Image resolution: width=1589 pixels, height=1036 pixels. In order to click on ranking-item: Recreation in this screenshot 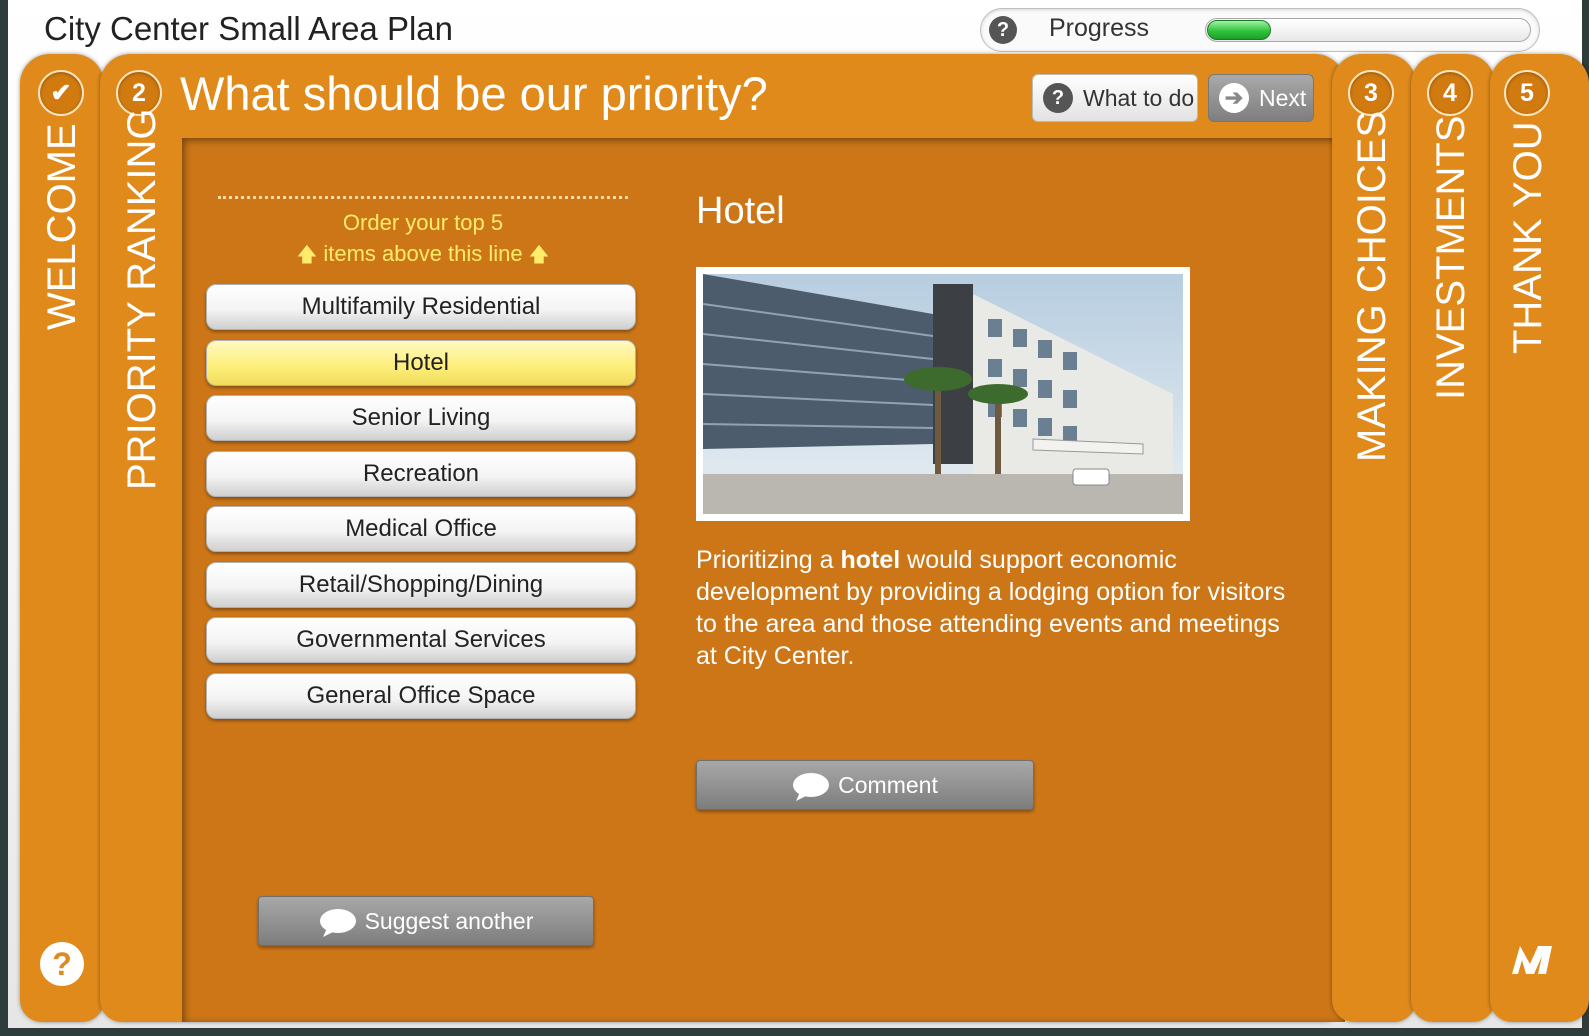, I will do `click(421, 473)`.